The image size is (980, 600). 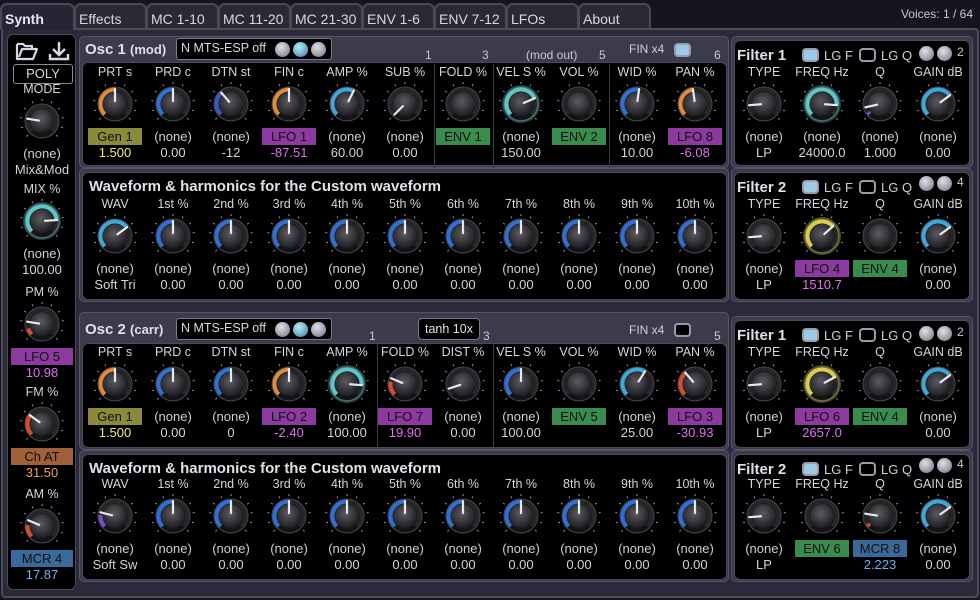 What do you see at coordinates (880, 268) in the screenshot?
I see `modulation-source: ENV 4` at bounding box center [880, 268].